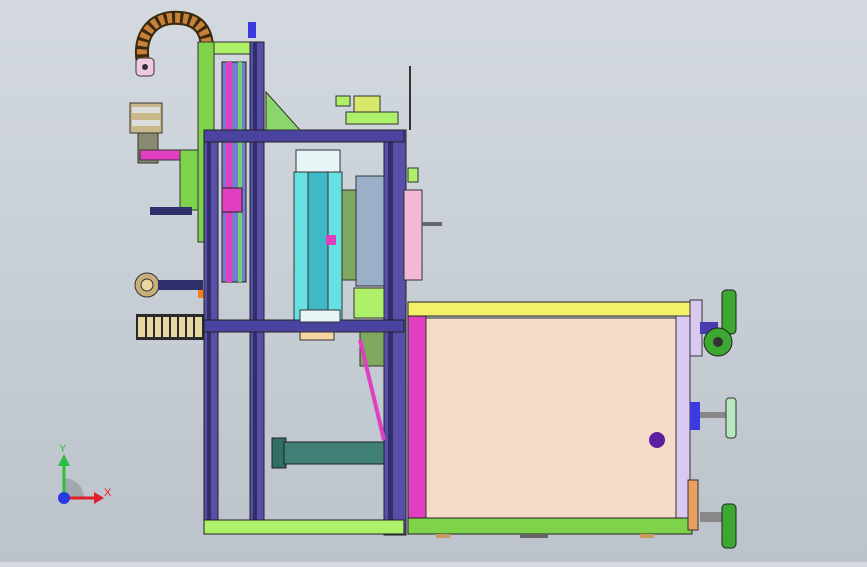  Describe the element at coordinates (363, 271) in the screenshot. I see `motor-block` at that location.